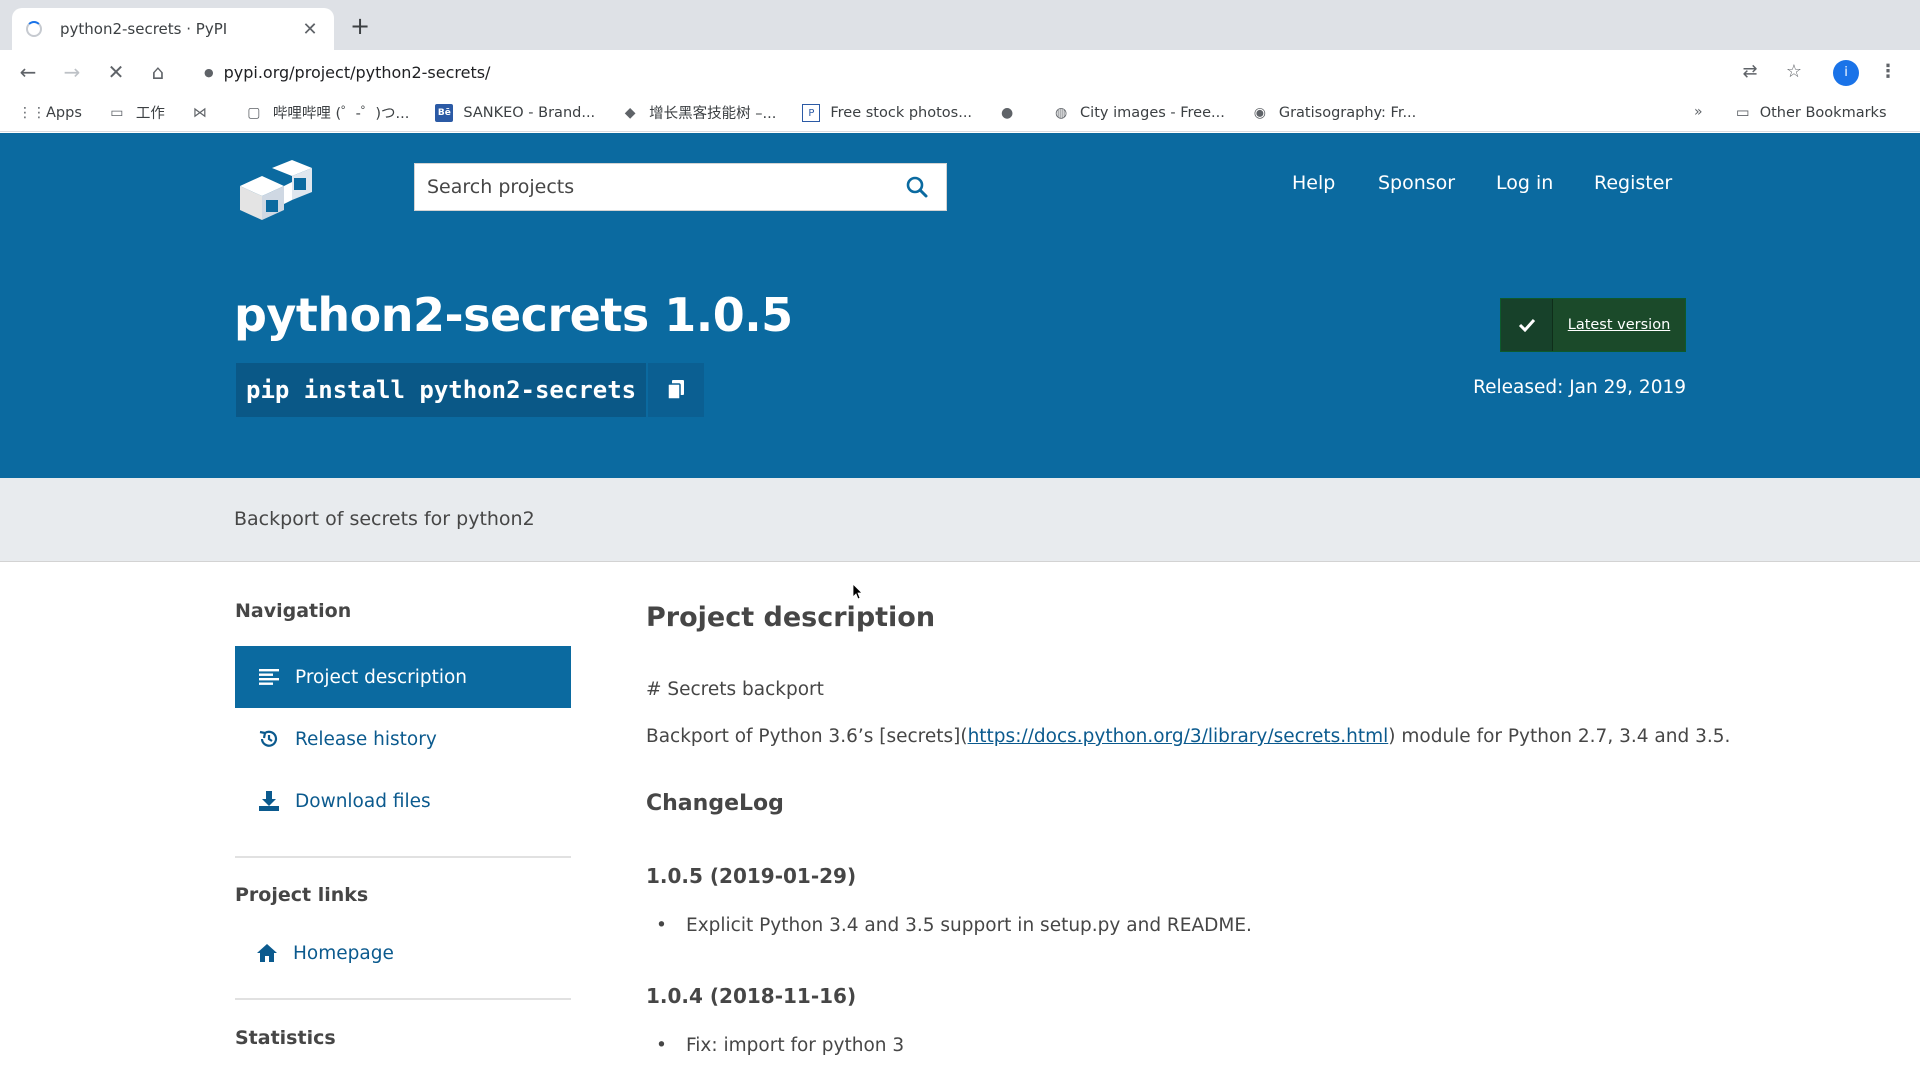 This screenshot has height=1080, width=1920. Describe the element at coordinates (1698, 112) in the screenshot. I see `bookmarks-overflow-chevron: »` at that location.